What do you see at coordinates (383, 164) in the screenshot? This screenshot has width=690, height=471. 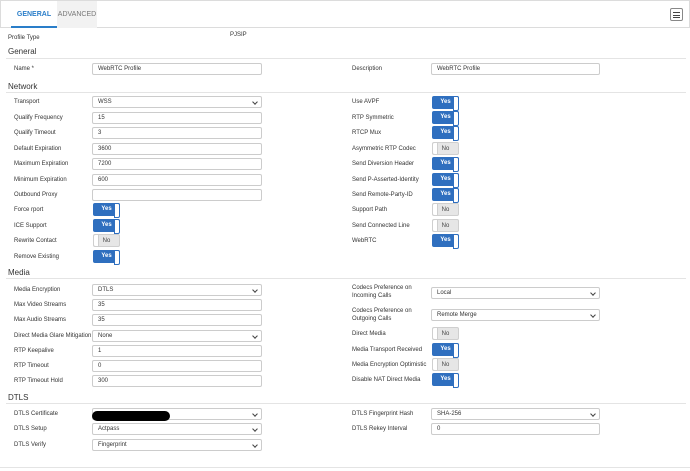 I see `send-diversion-header-label: Send Diversion Header` at bounding box center [383, 164].